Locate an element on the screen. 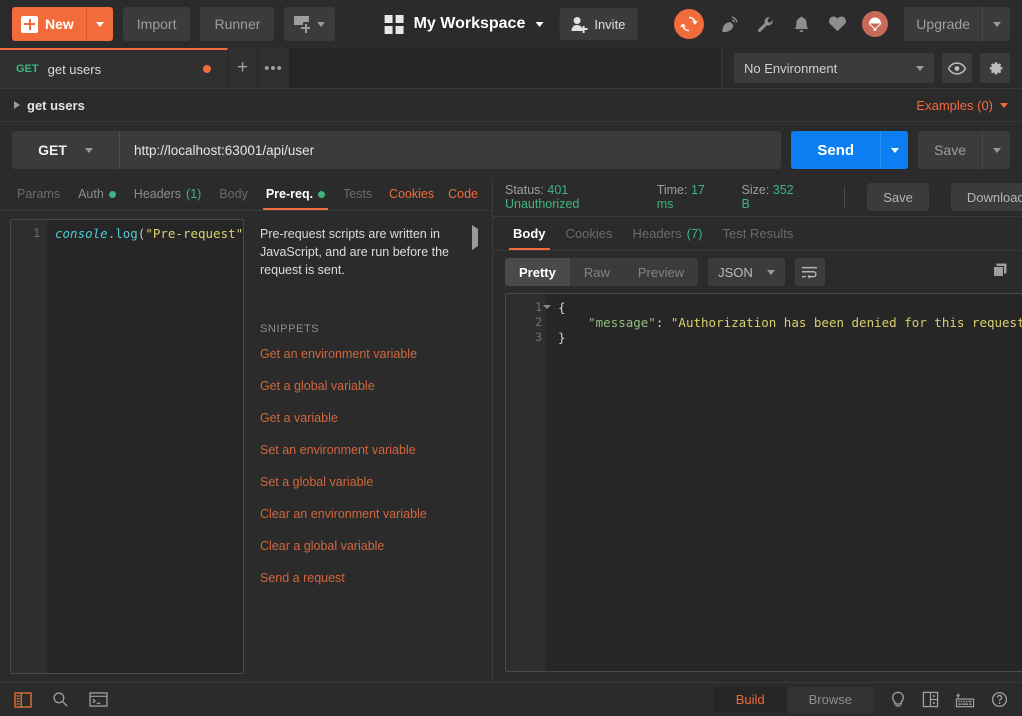  help-button is located at coordinates (999, 699).